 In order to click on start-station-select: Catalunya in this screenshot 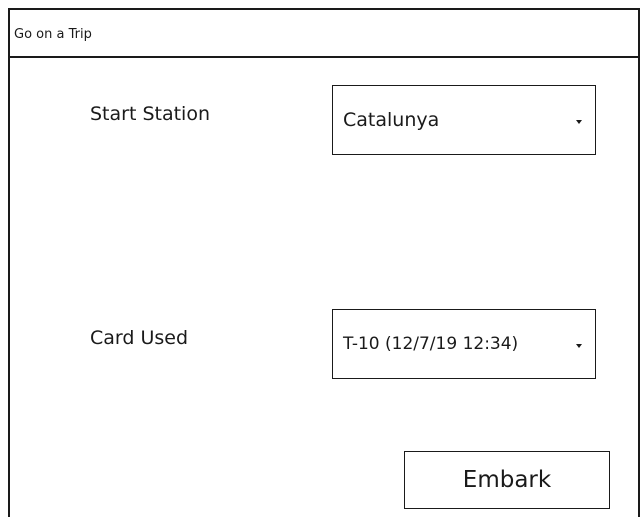, I will do `click(464, 120)`.